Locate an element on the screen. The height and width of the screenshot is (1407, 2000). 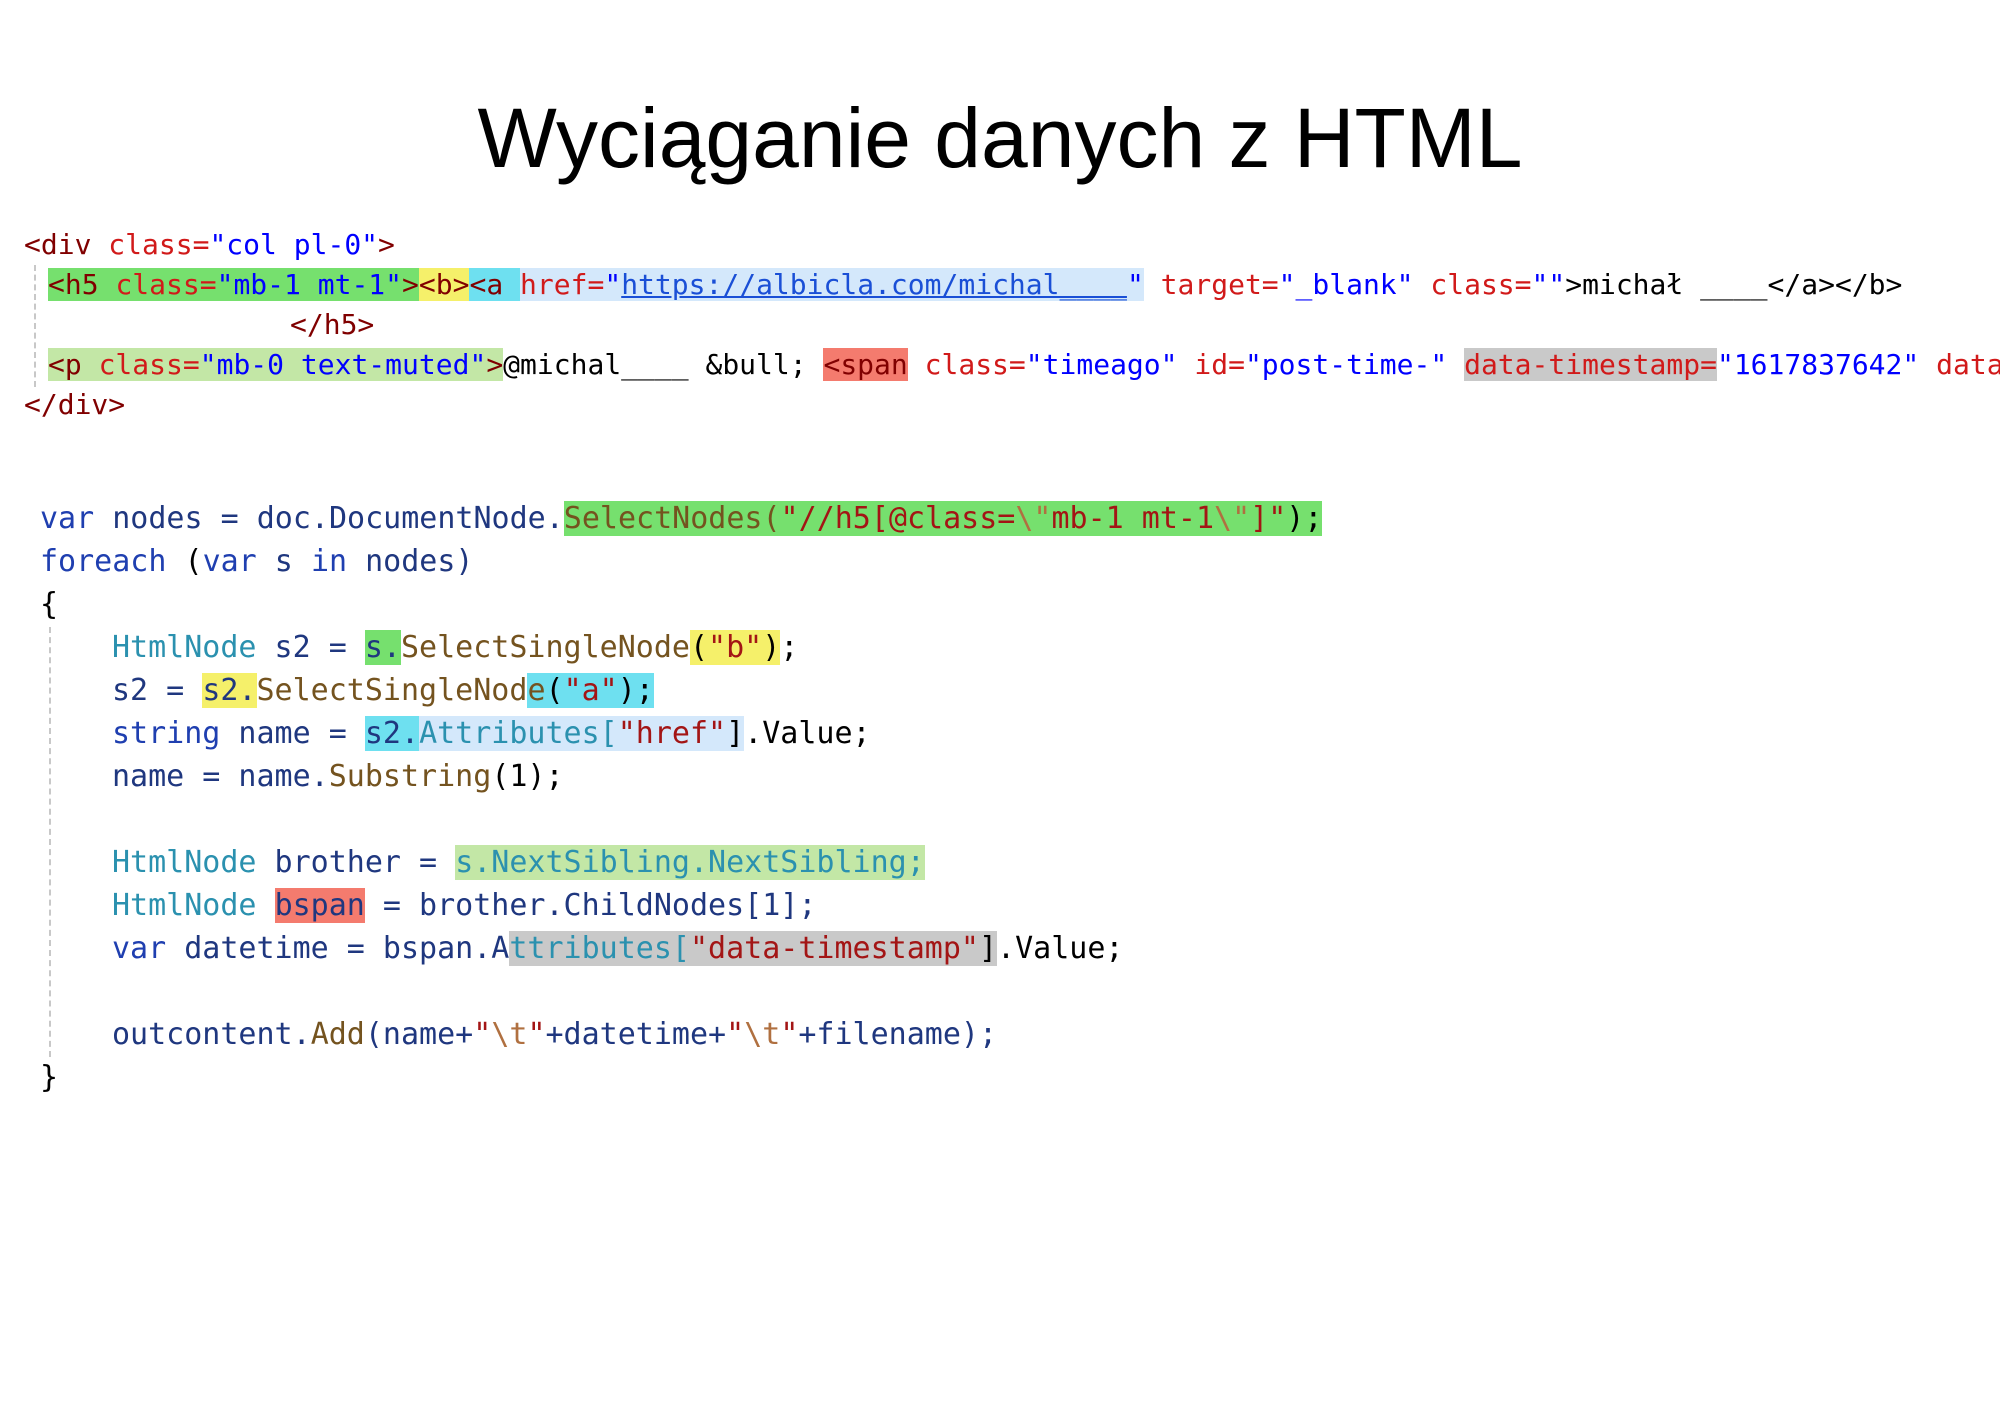
slide-title: Wyciąganie danych z HTML is located at coordinates (1000, 138).